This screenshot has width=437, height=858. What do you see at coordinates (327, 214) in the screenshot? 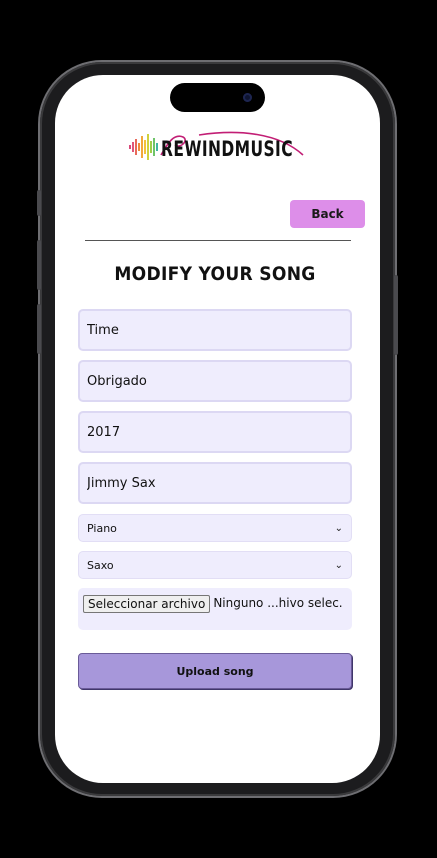
I see `back-button: Back` at bounding box center [327, 214].